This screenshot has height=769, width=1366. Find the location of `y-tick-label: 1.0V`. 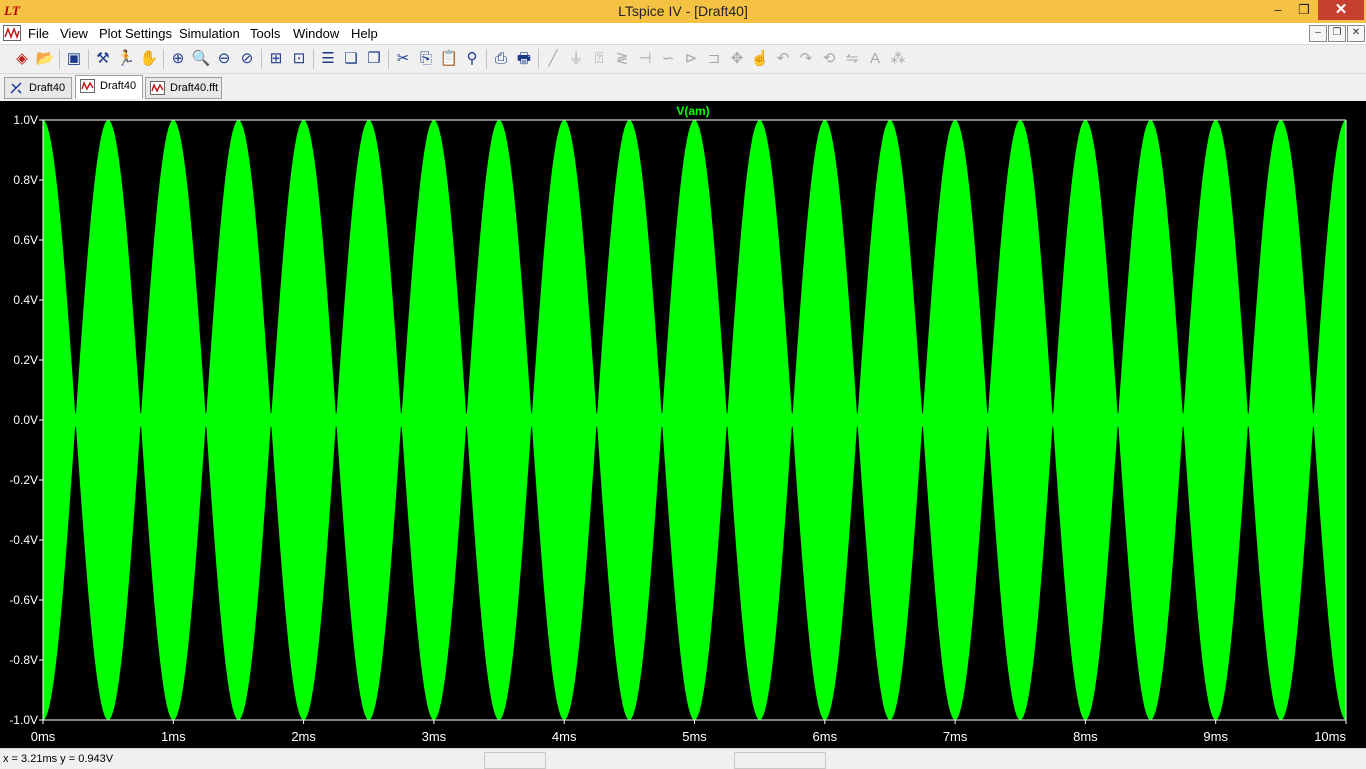

y-tick-label: 1.0V is located at coordinates (25, 120).